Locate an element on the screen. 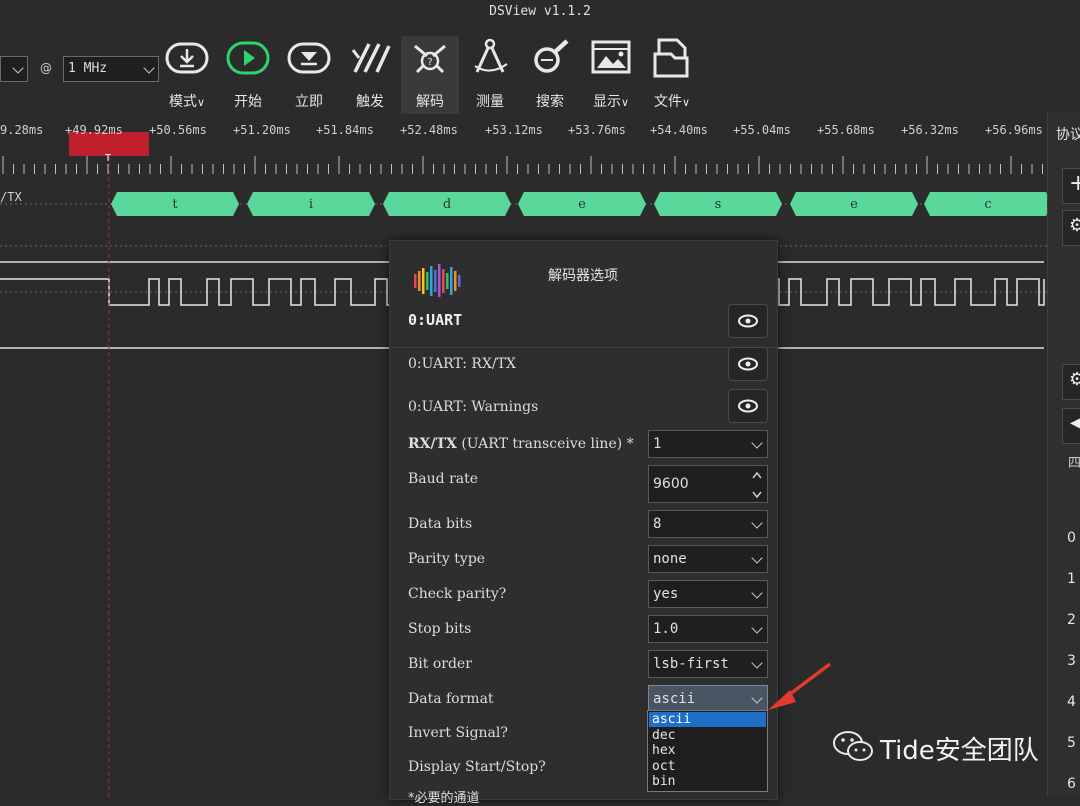 This screenshot has width=1080, height=806. panel-partial-text: 四 is located at coordinates (1074, 463).